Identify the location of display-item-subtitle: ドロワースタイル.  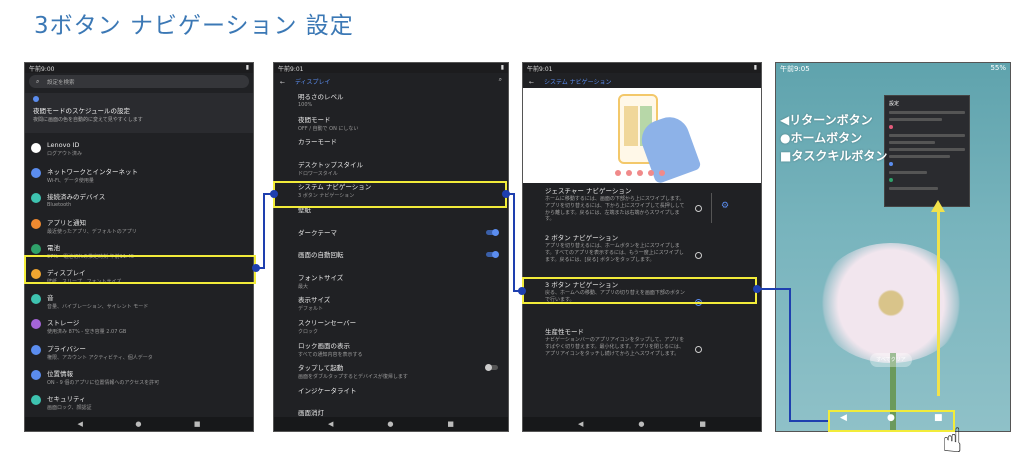
(318, 173).